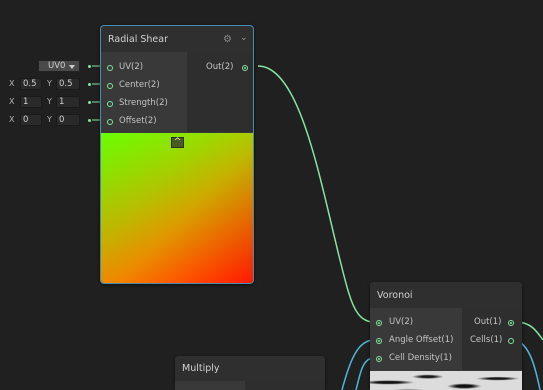 The image size is (543, 390). I want to click on center-y-input: 0.5, so click(68, 84).